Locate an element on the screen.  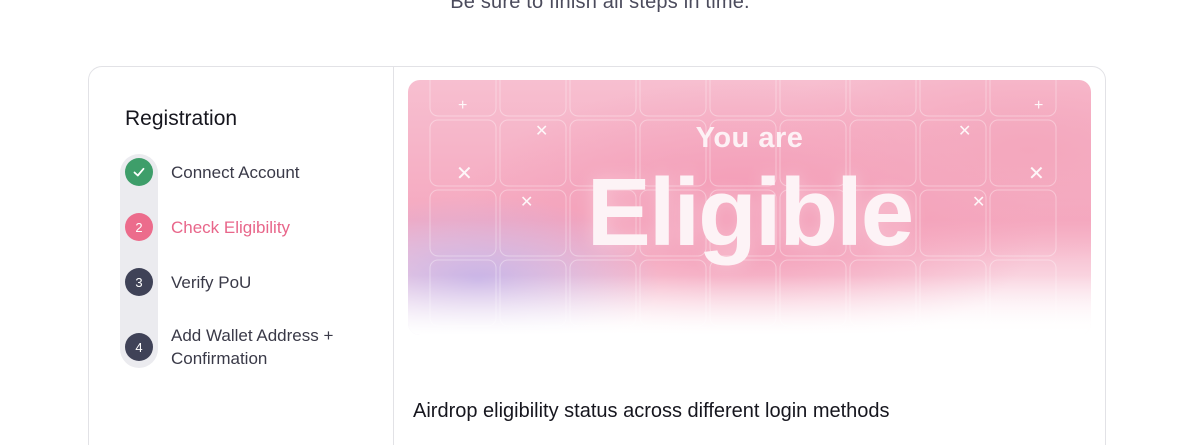
step-1-label: Connect Account is located at coordinates (235, 172).